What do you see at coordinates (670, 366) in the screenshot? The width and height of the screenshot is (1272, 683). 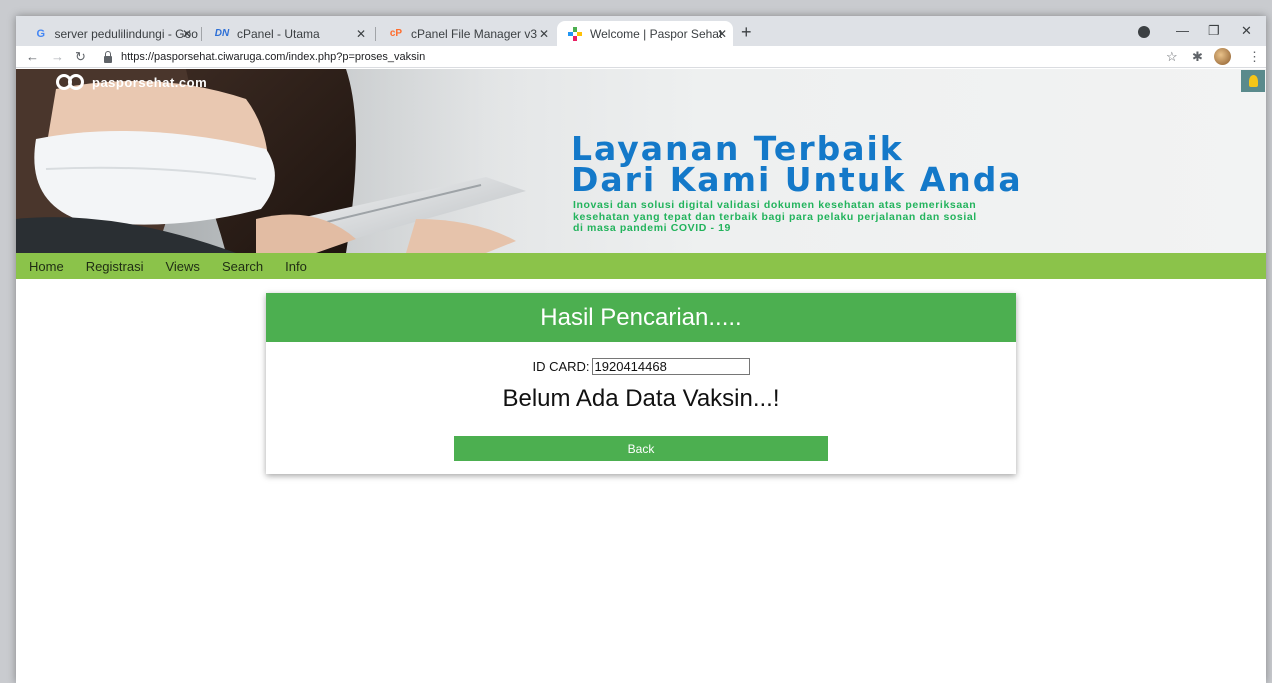 I see `id-card-input` at bounding box center [670, 366].